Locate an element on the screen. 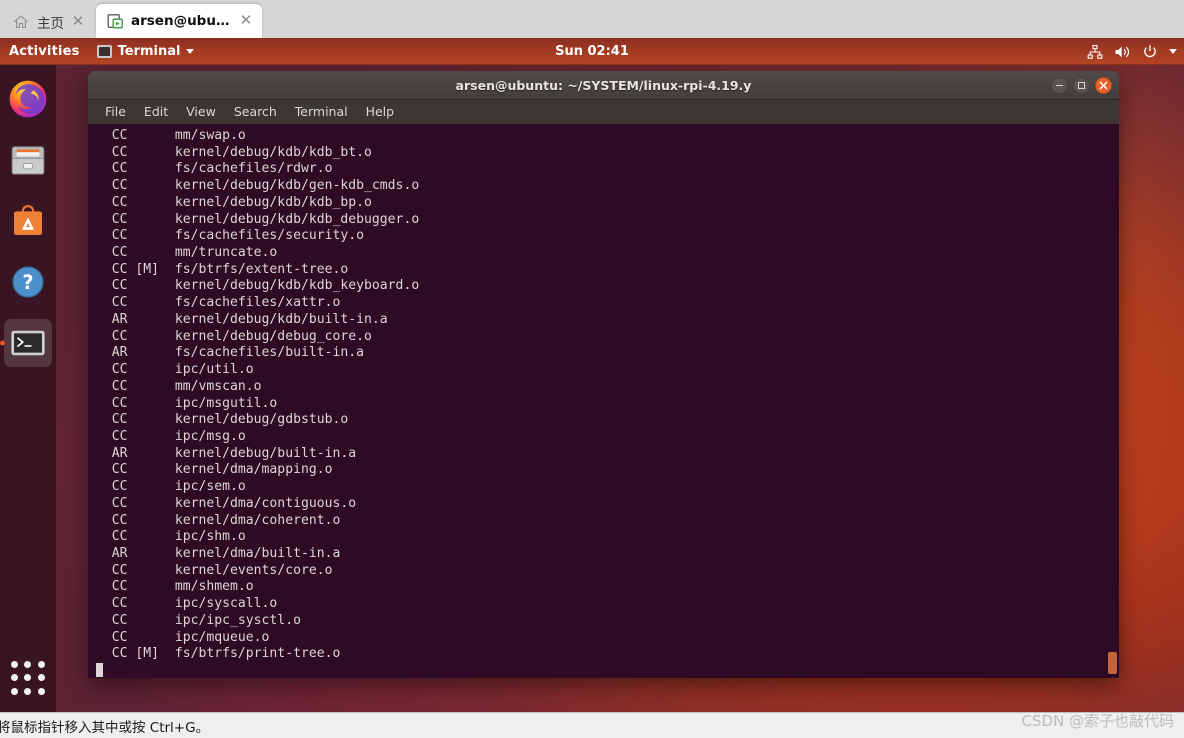  menu-edit: Edit is located at coordinates (156, 112).